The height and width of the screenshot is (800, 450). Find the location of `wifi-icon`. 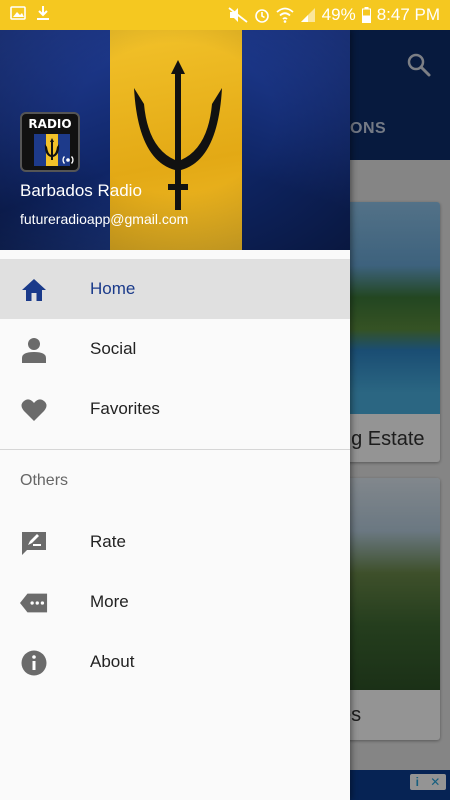

wifi-icon is located at coordinates (285, 15).